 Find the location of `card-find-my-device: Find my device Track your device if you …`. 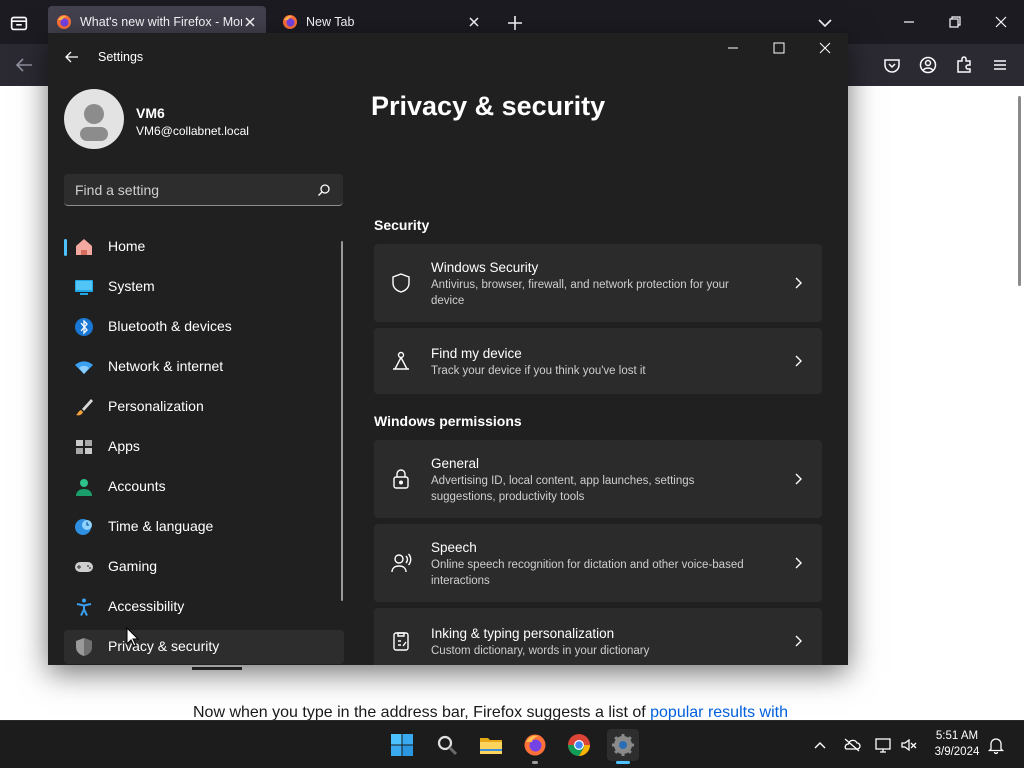

card-find-my-device: Find my device Track your device if you … is located at coordinates (598, 361).